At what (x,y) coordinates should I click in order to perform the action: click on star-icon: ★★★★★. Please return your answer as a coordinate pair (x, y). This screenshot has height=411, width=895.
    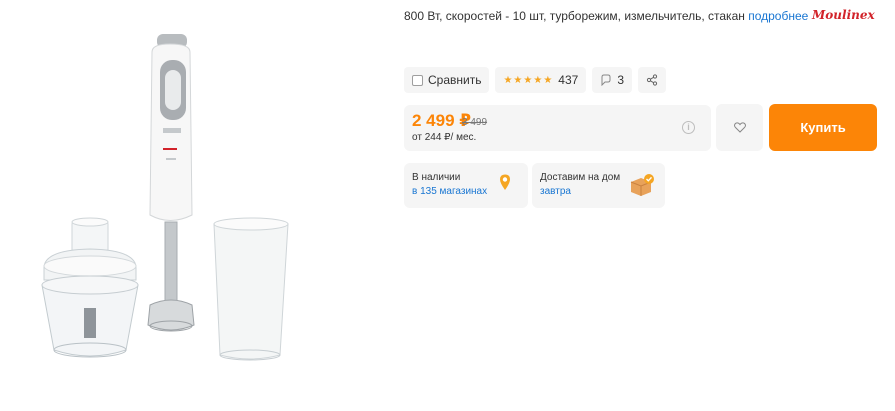
    Looking at the image, I should click on (528, 80).